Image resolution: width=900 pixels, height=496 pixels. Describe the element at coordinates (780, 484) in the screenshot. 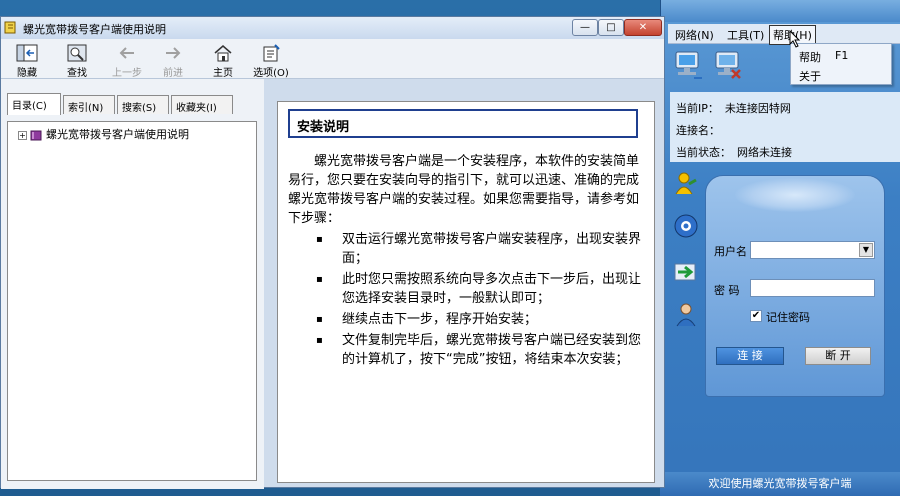

I see `client-footer: 欢迎使用螺光宽带拨号客户端` at that location.